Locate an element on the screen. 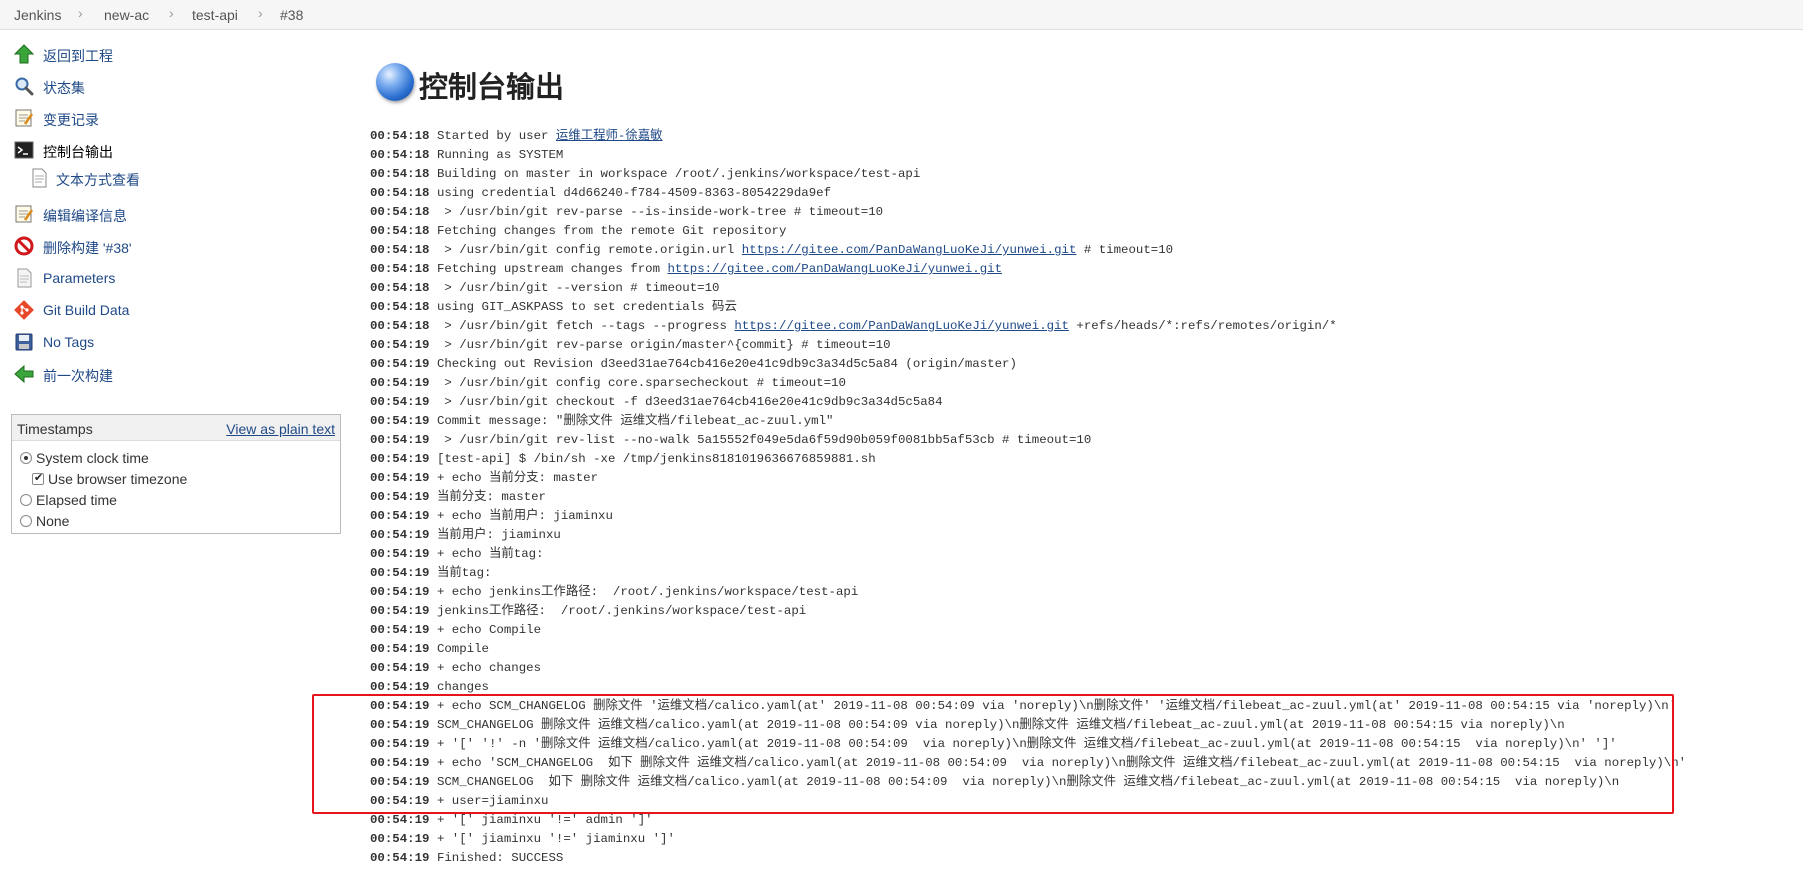 Image resolution: width=1803 pixels, height=876 pixels. console-line: 00:54:19 当前分支: master is located at coordinates (1080, 497).